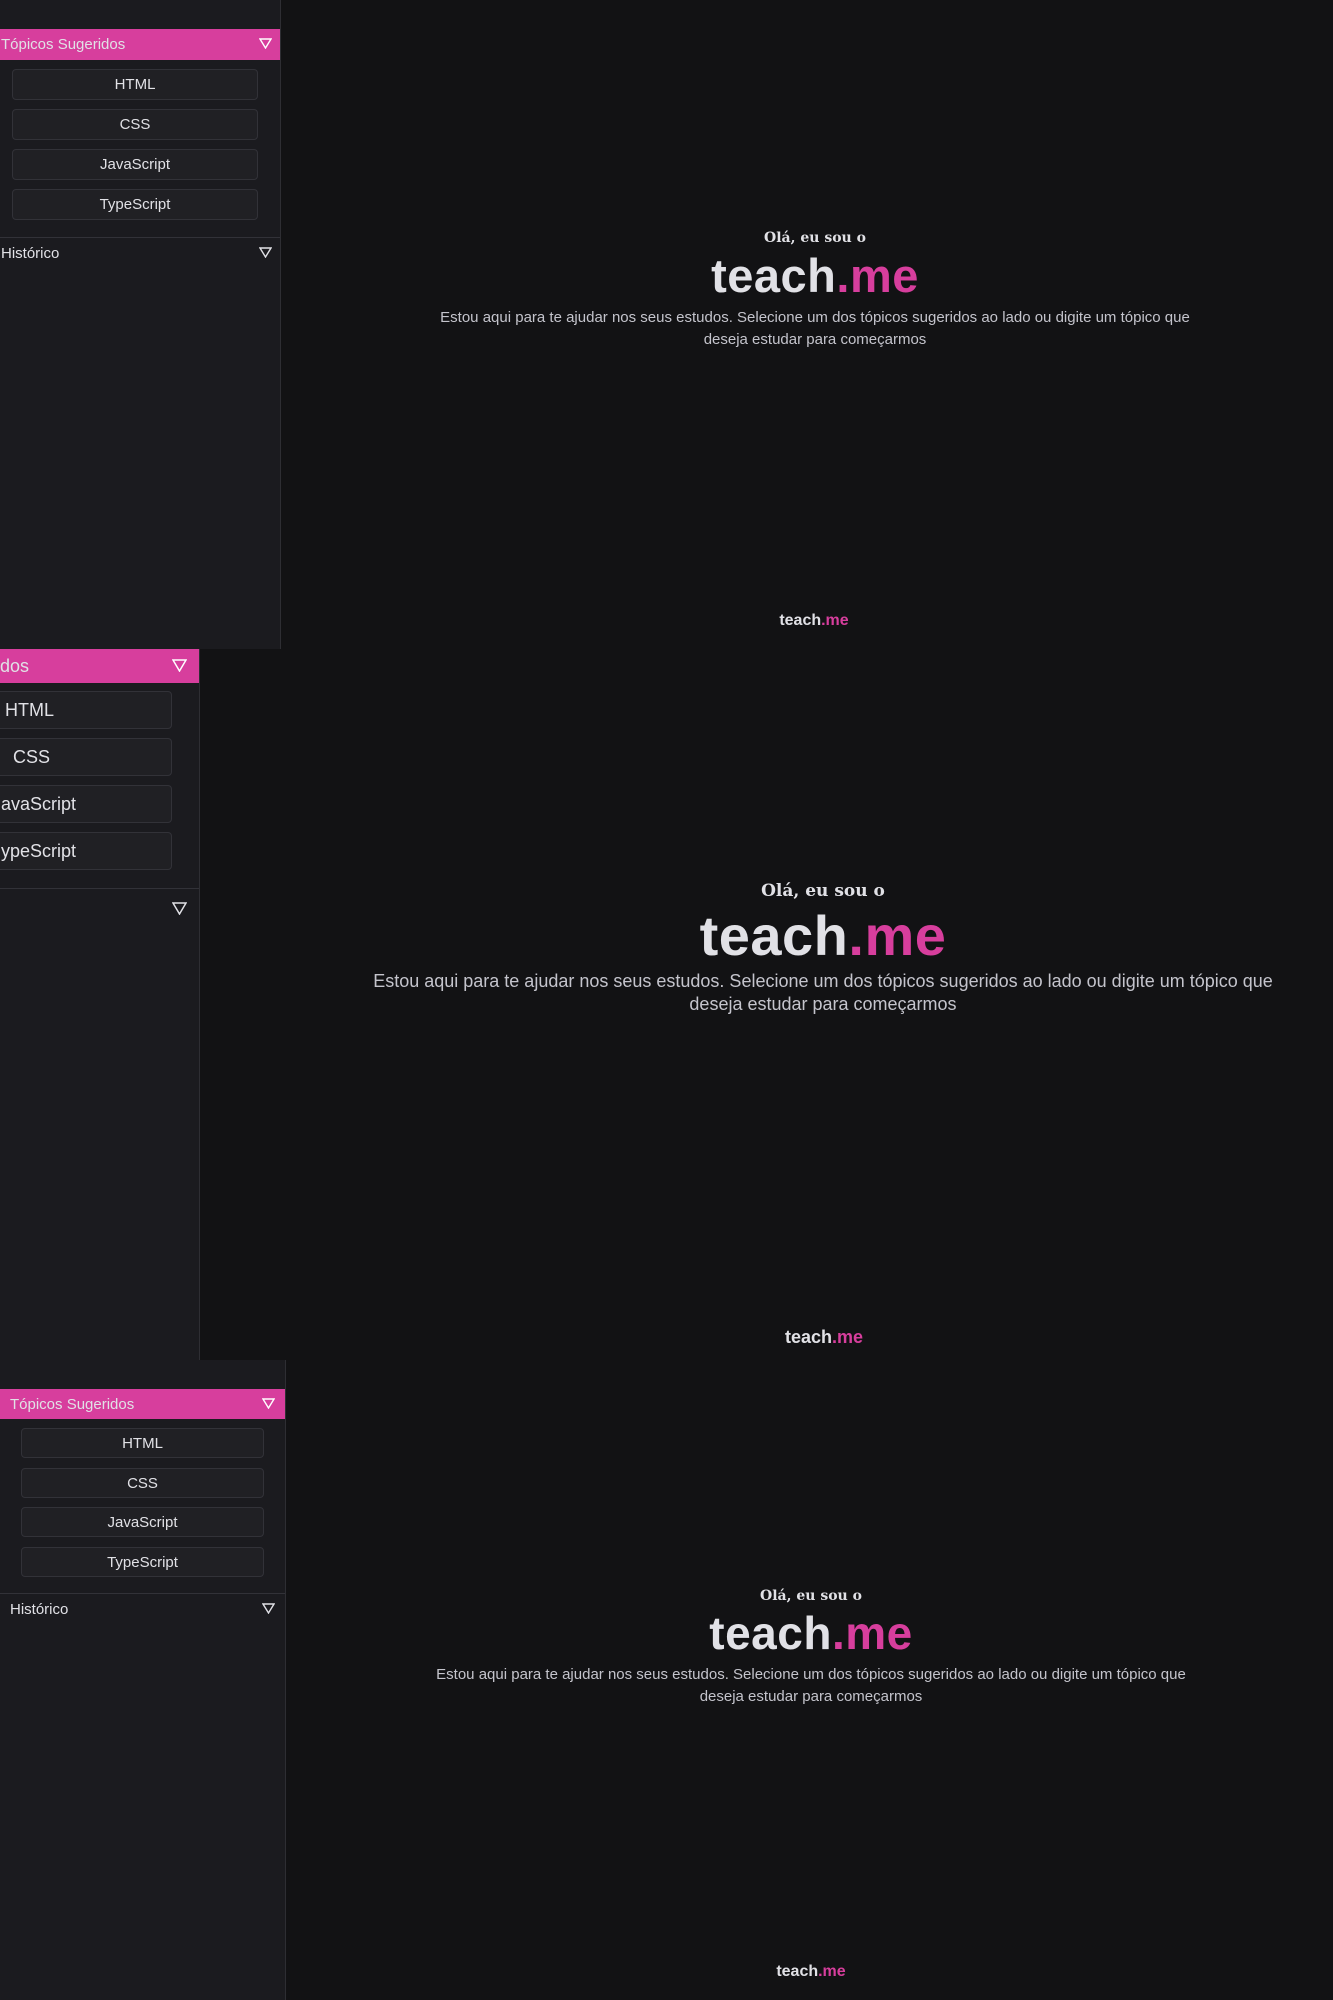 The width and height of the screenshot is (1333, 2000). What do you see at coordinates (99, 909) in the screenshot?
I see `history-header` at bounding box center [99, 909].